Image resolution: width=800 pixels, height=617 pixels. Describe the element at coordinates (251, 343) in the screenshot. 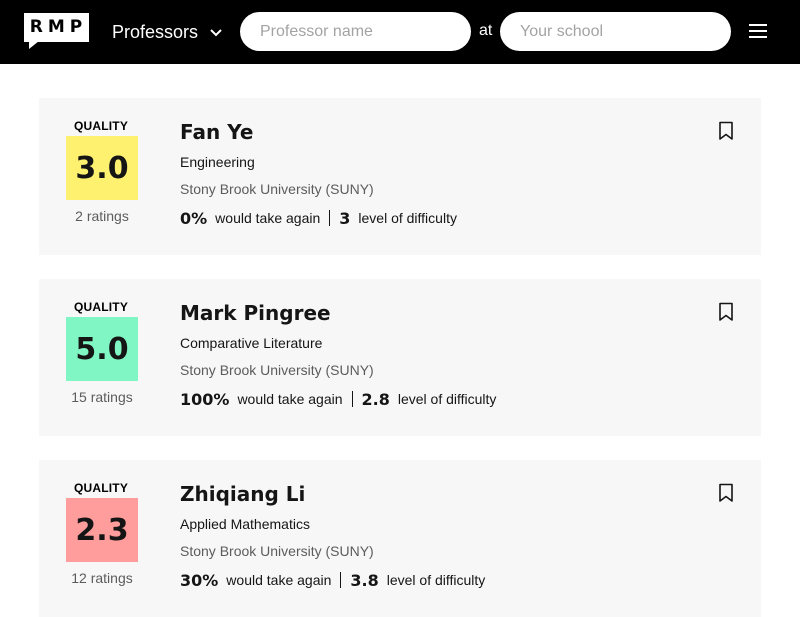

I see `professor-department: Comparative Literature` at that location.